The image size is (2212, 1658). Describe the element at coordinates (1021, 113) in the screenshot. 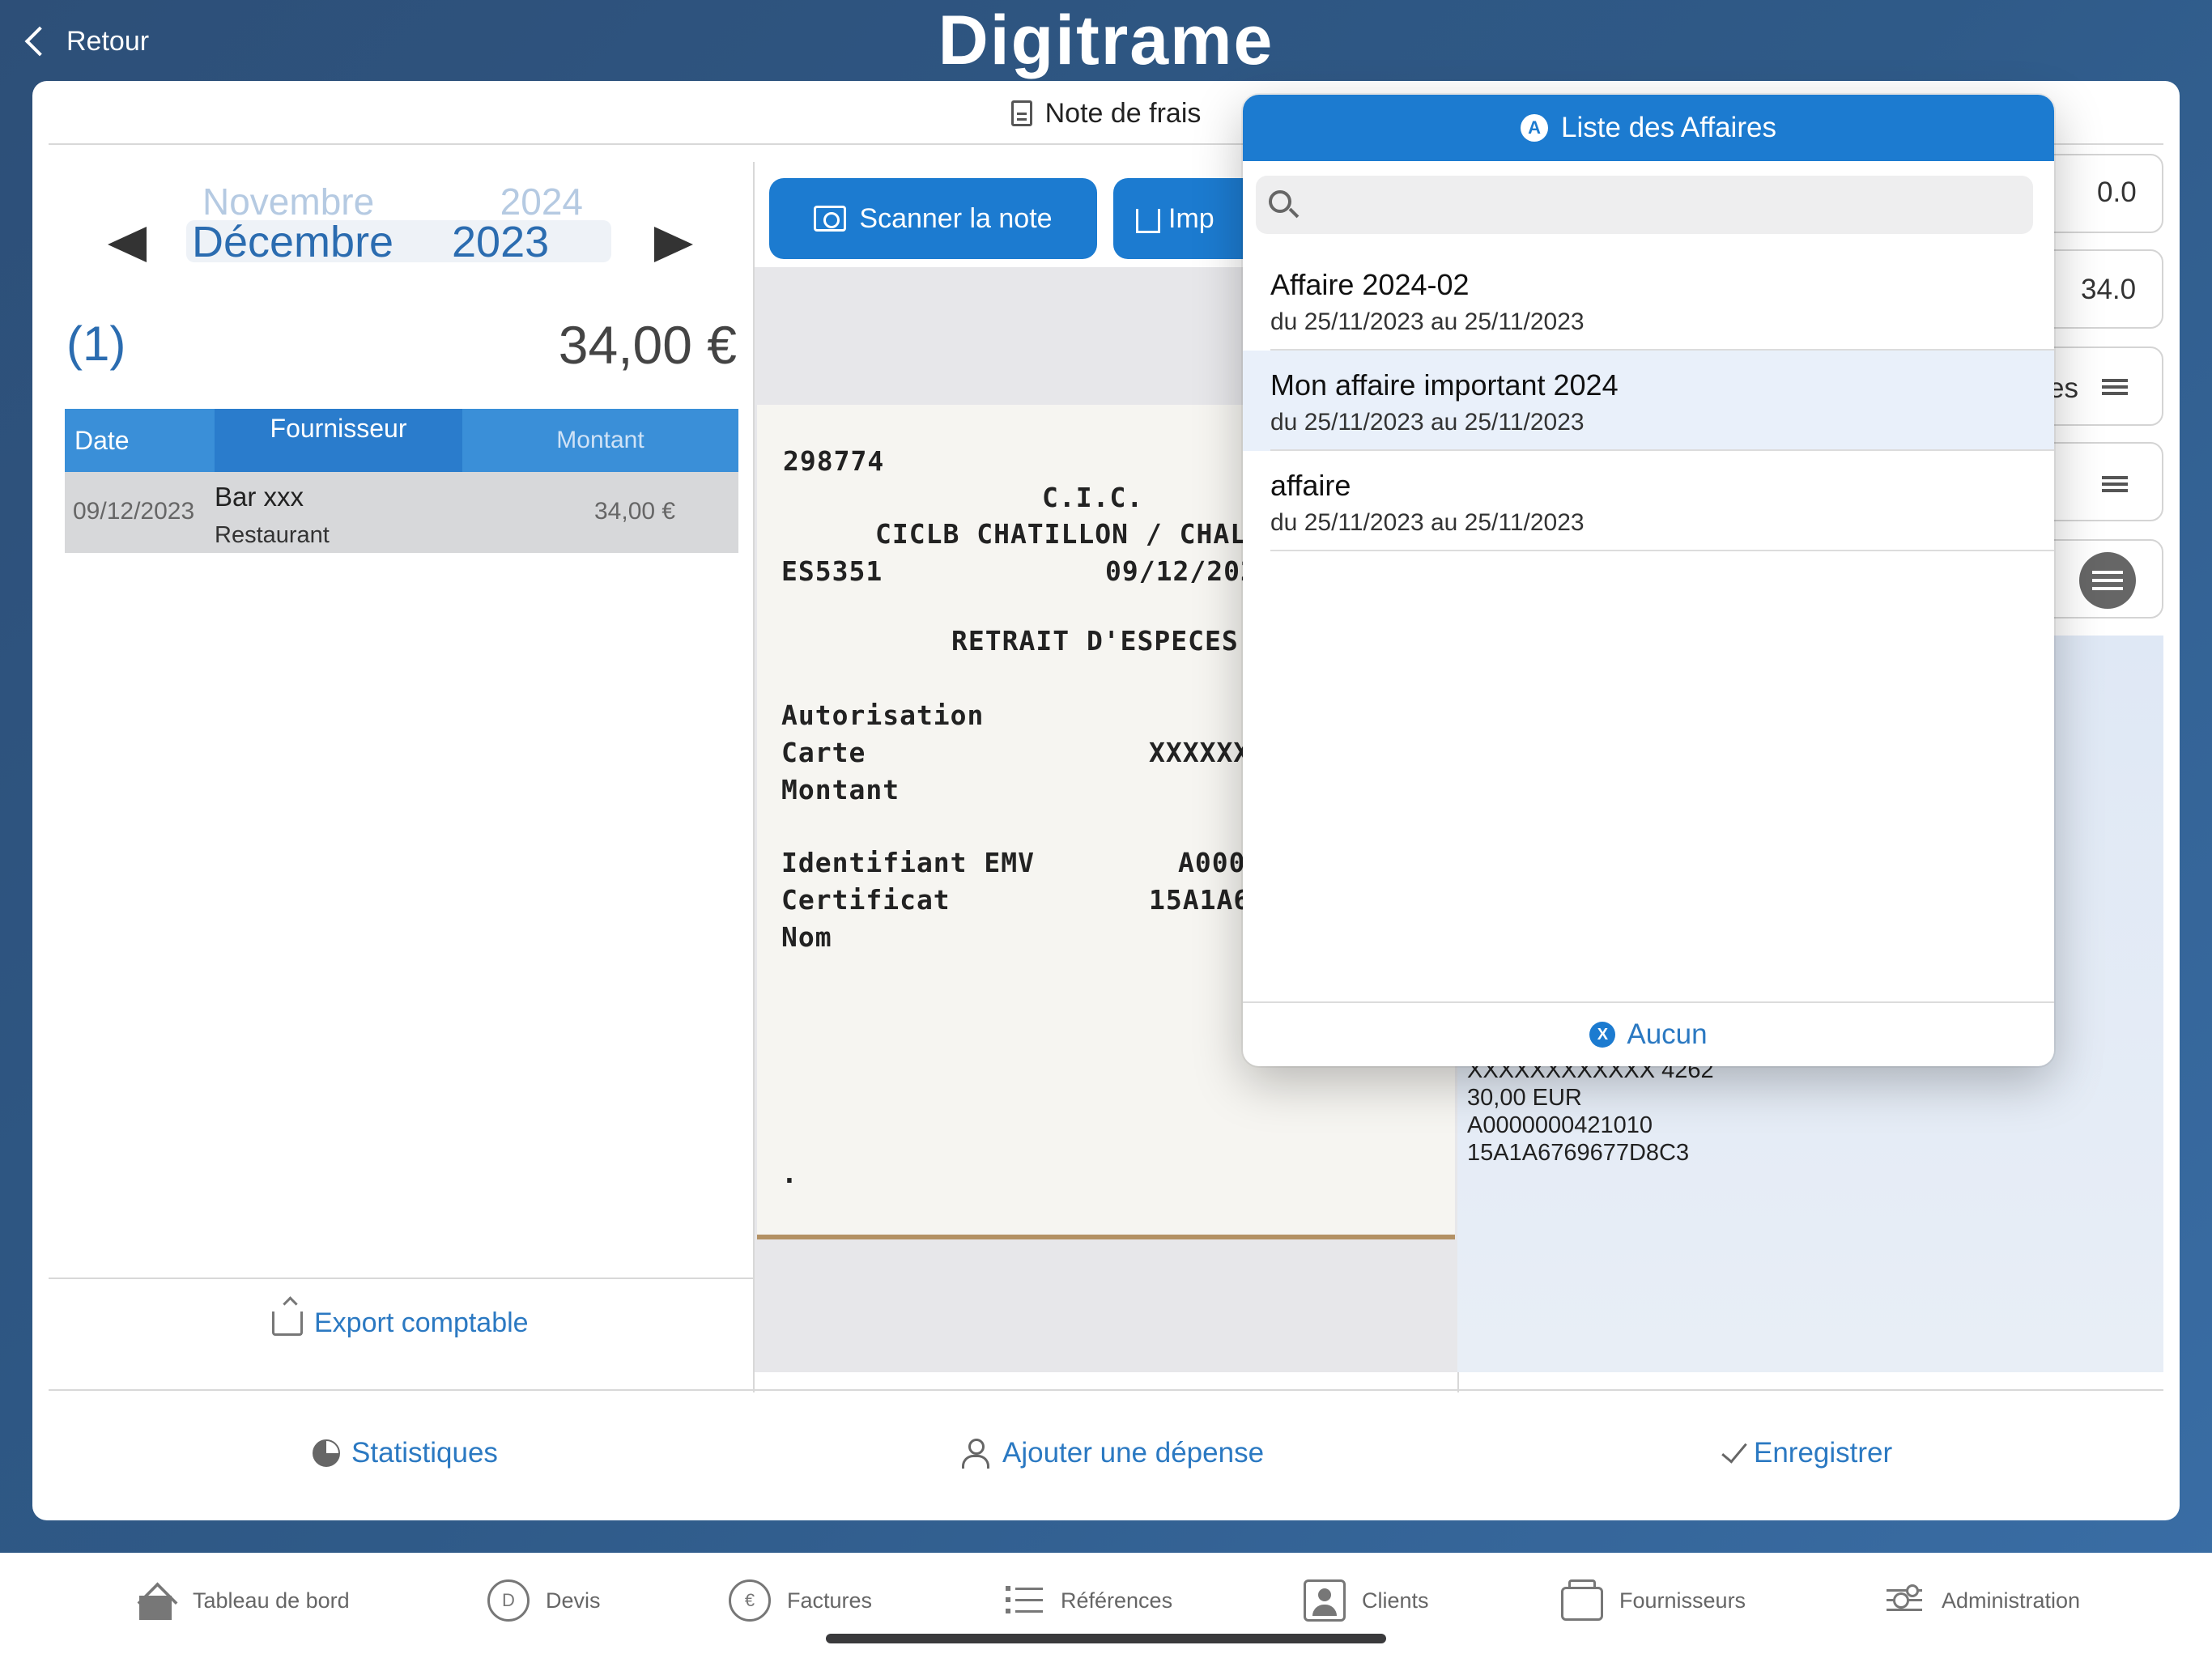

I see `document-icon` at that location.